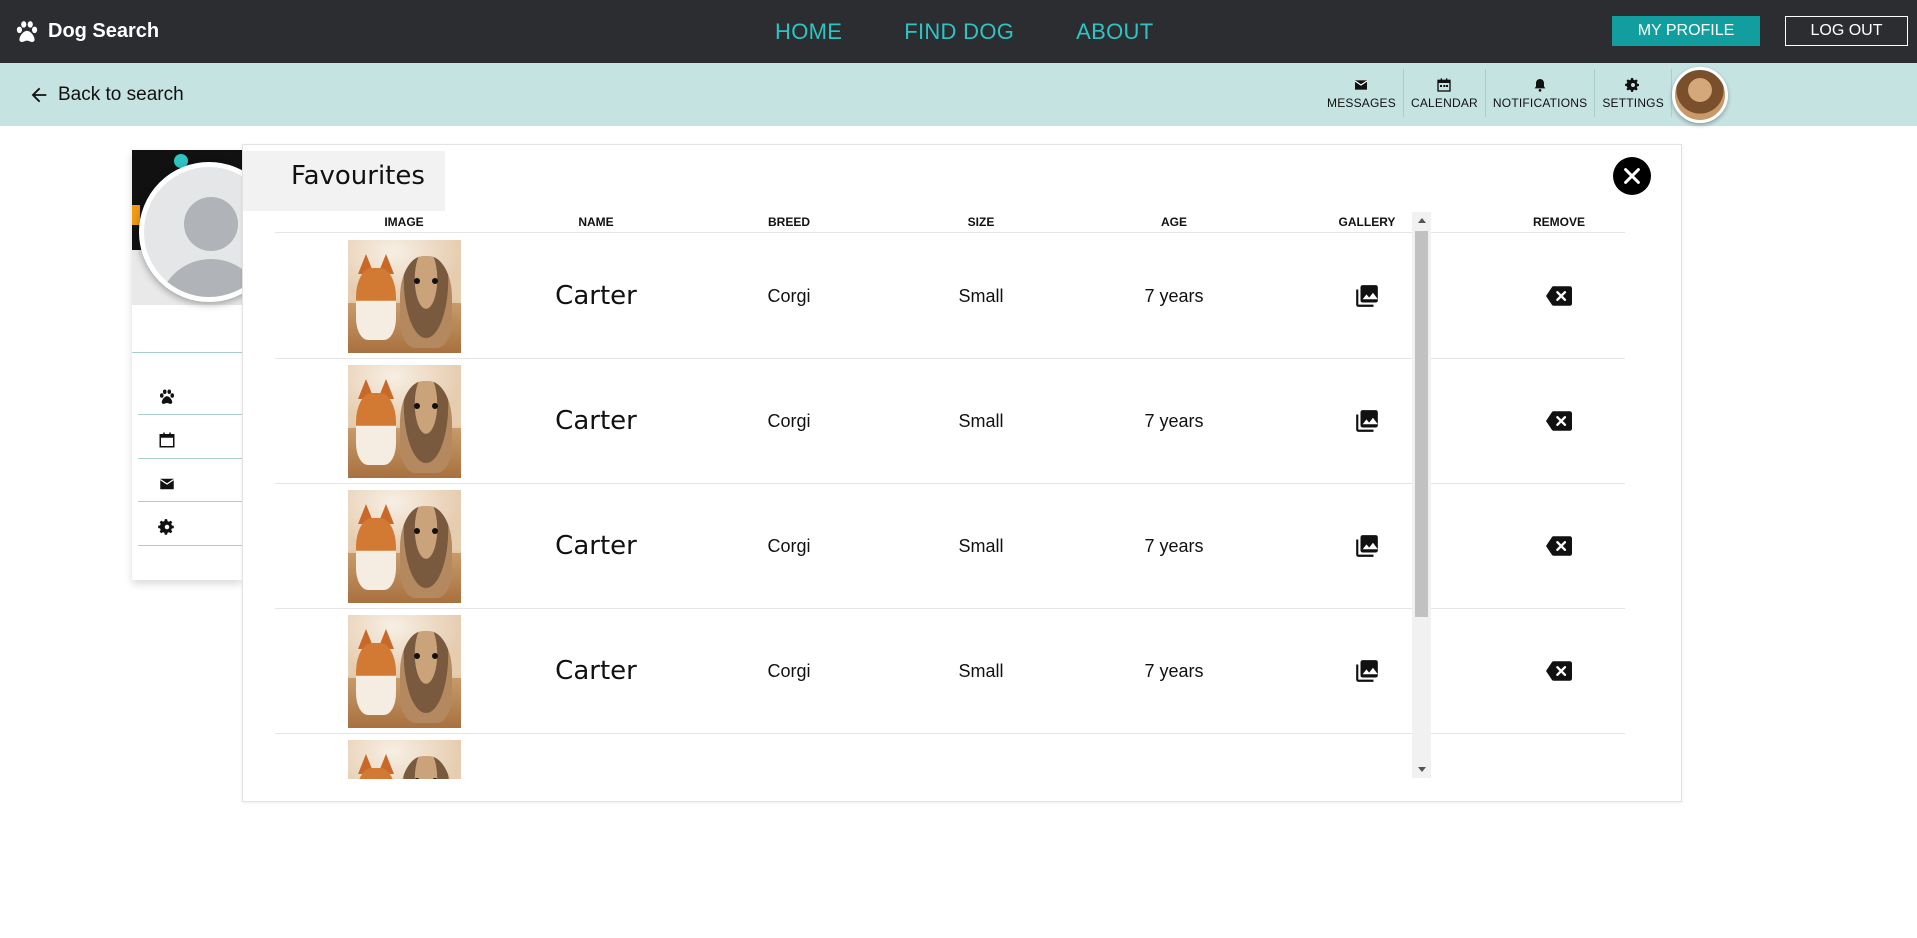 Image resolution: width=1917 pixels, height=938 pixels. I want to click on close-icon, so click(1632, 176).